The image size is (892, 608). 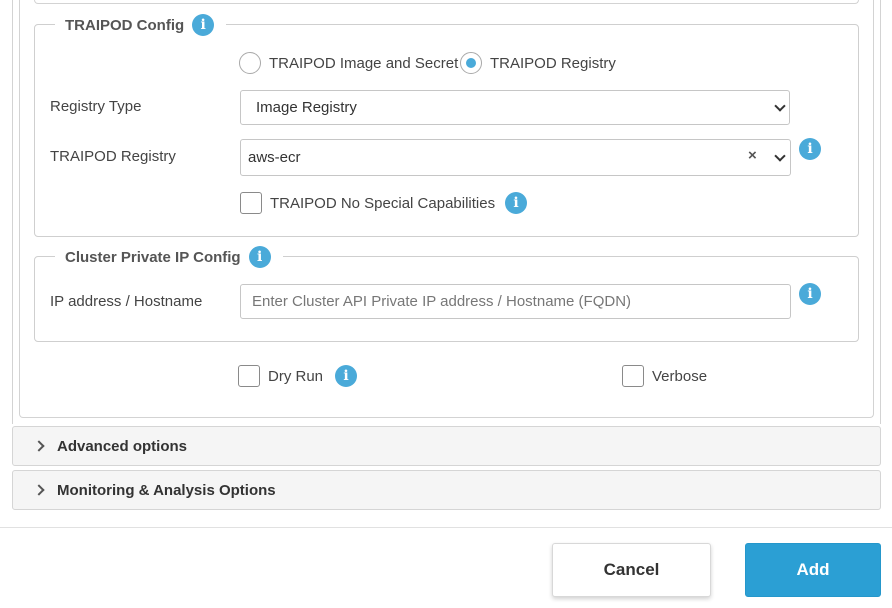 What do you see at coordinates (553, 63) in the screenshot?
I see `radio-label: TRAIPOD Registry` at bounding box center [553, 63].